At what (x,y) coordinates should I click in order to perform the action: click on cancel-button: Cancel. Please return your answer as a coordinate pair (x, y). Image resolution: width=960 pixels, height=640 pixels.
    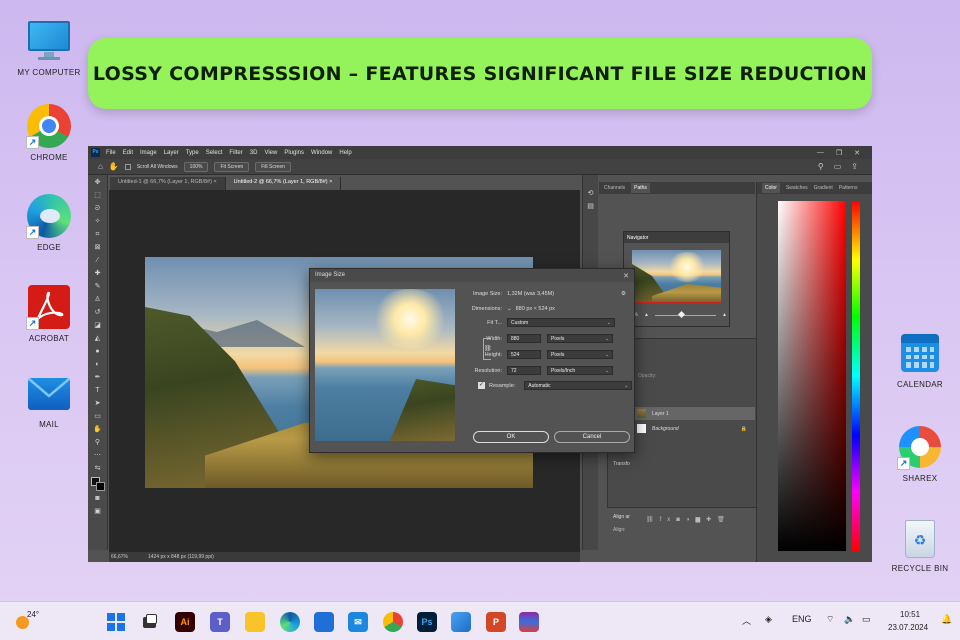
    Looking at the image, I should click on (592, 437).